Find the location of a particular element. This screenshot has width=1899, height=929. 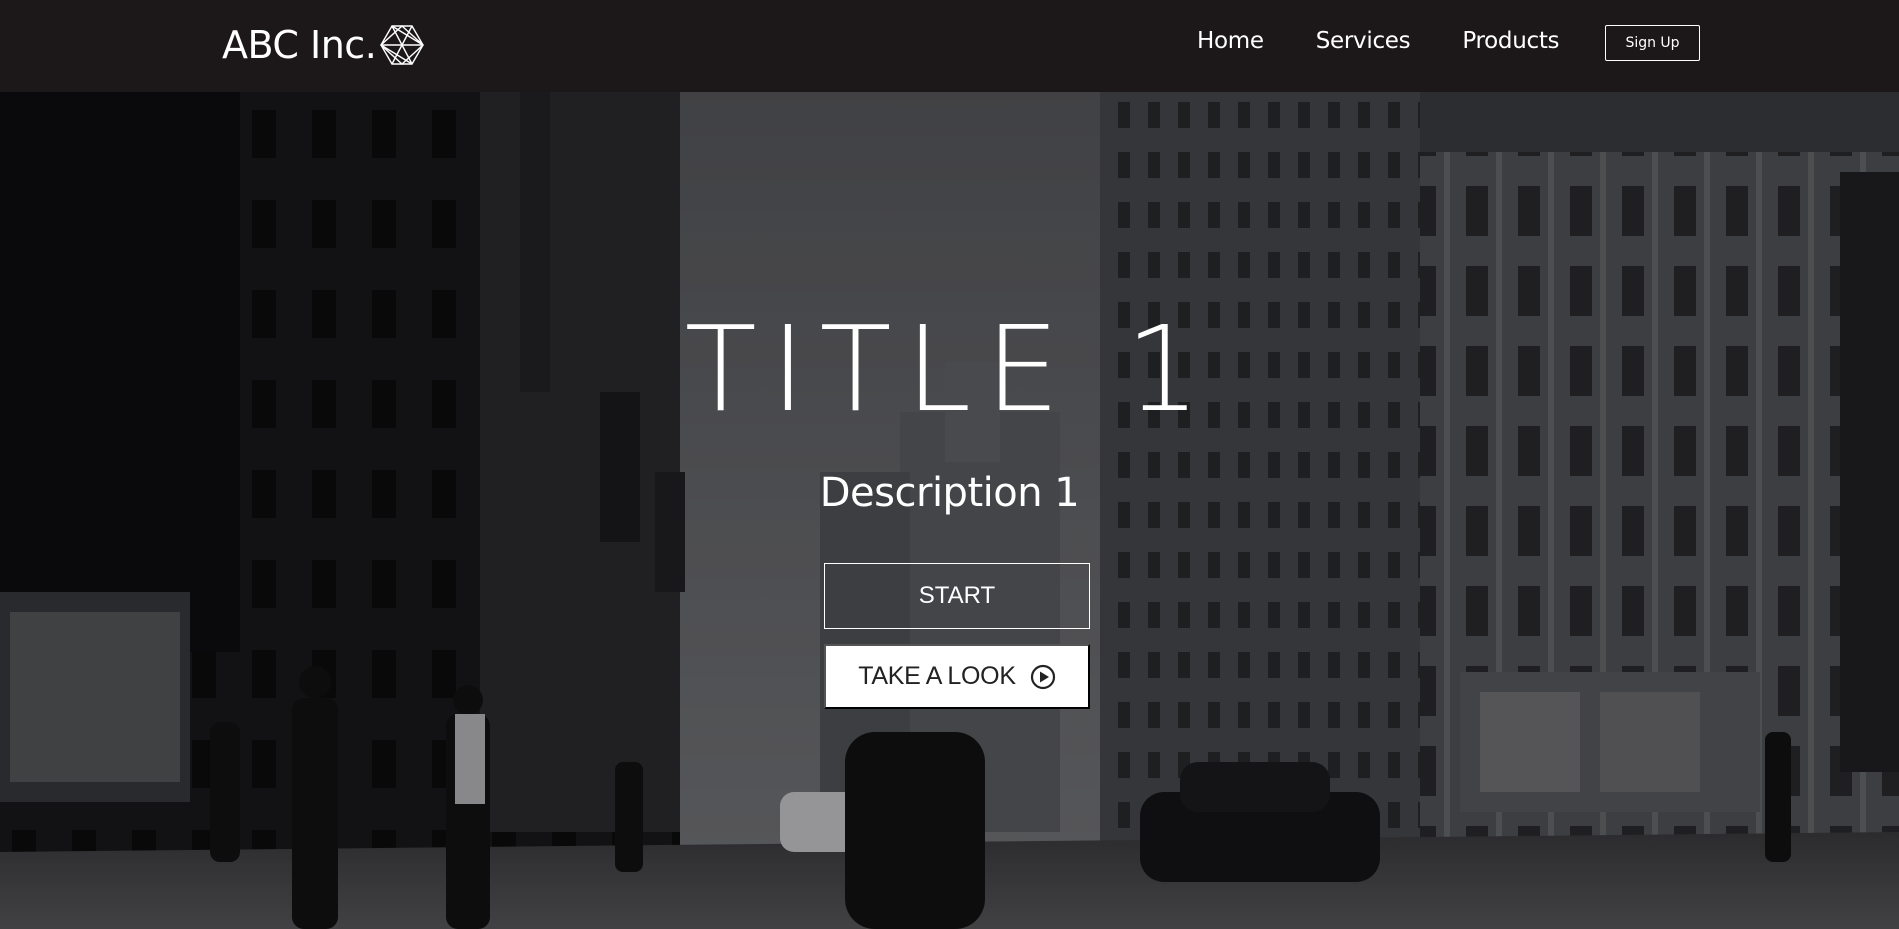

hero-title: TITLE 1 is located at coordinates (949, 369).